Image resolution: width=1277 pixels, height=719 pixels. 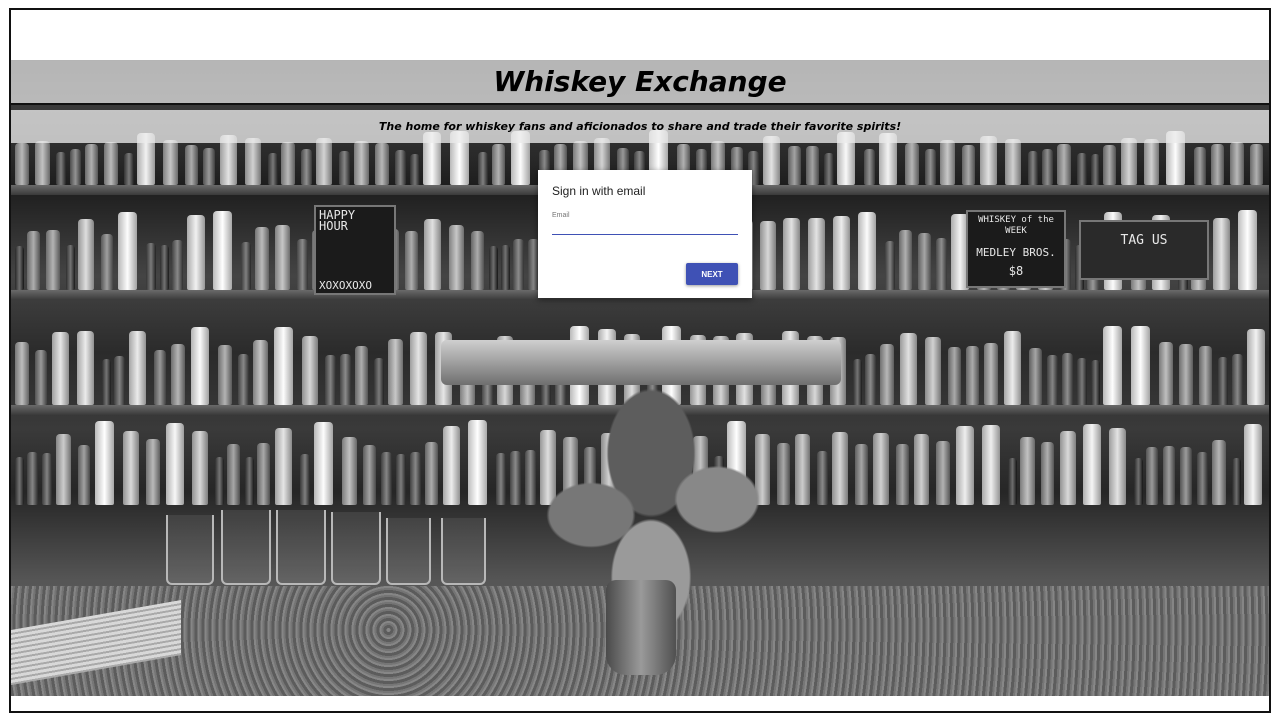 I want to click on page-title: Whiskey Exchange, so click(x=640, y=81).